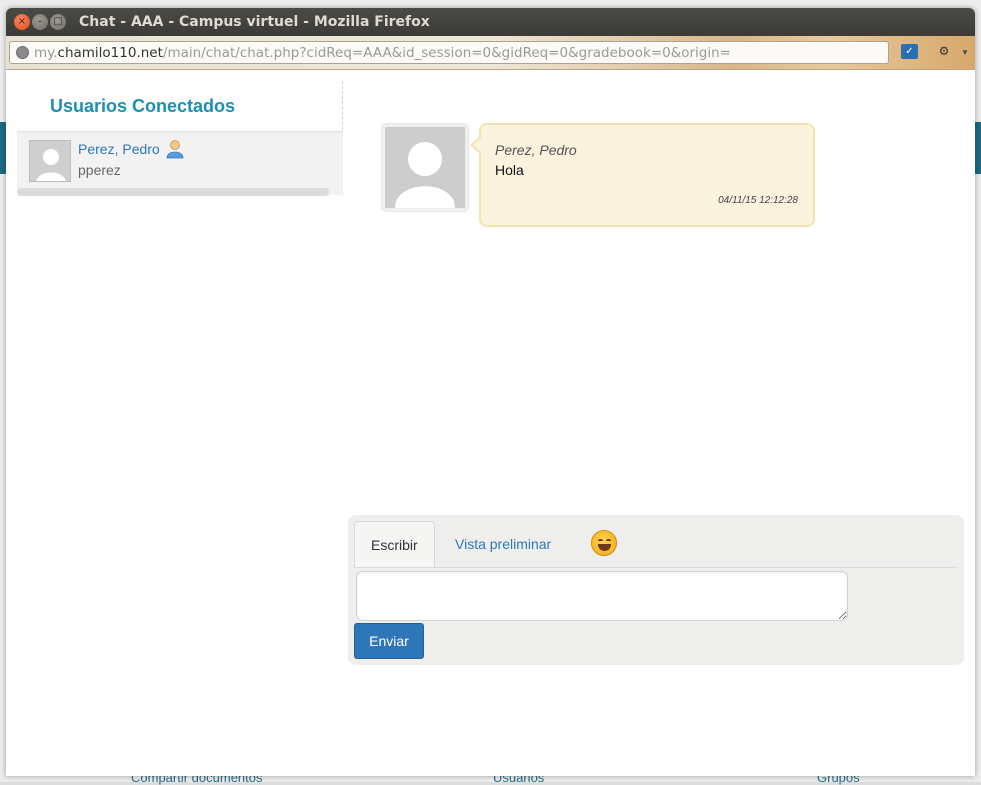  I want to click on send-button: Enviar, so click(389, 641).